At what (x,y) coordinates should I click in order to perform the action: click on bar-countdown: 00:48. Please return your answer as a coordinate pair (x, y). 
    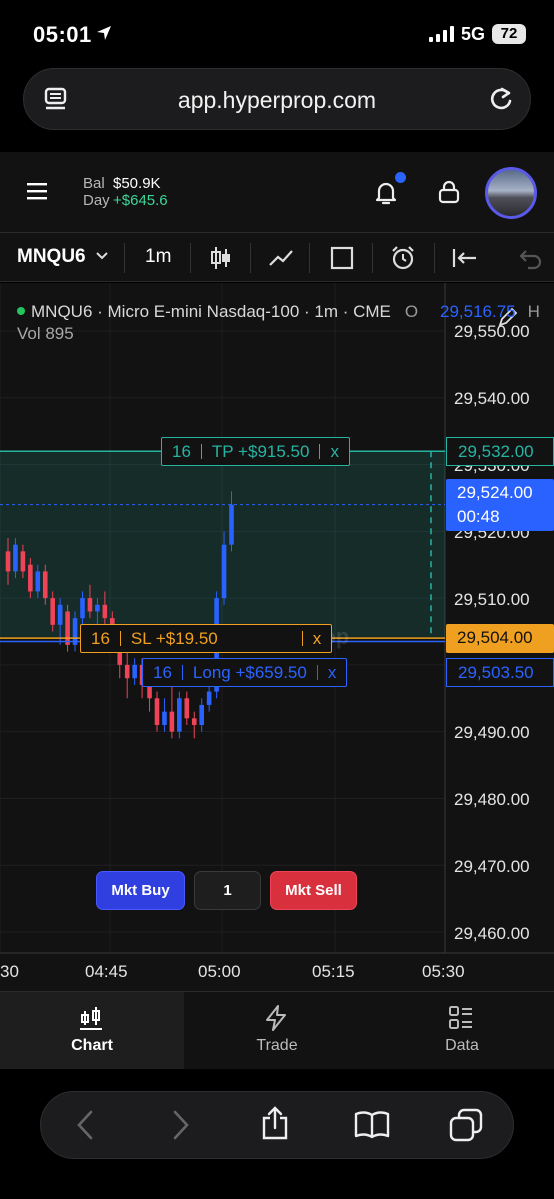
    Looking at the image, I should click on (478, 516).